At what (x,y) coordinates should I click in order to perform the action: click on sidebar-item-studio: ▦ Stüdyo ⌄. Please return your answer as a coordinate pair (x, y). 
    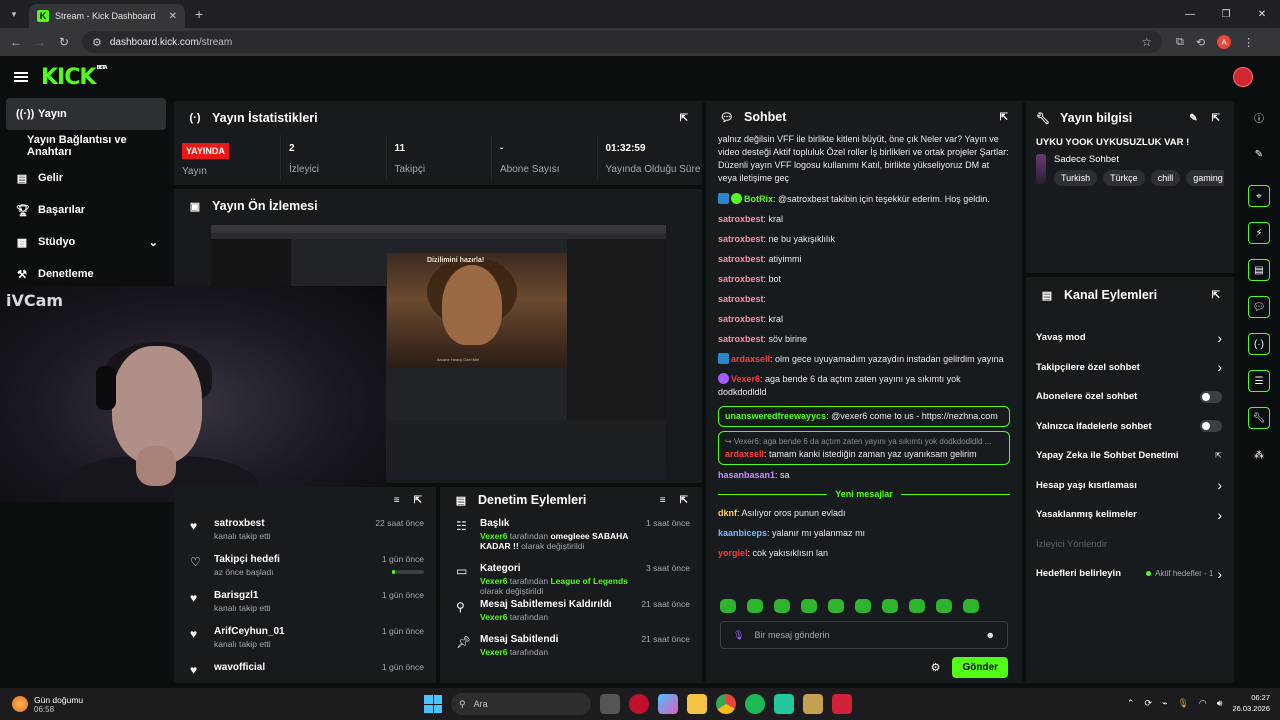
    Looking at the image, I should click on (86, 242).